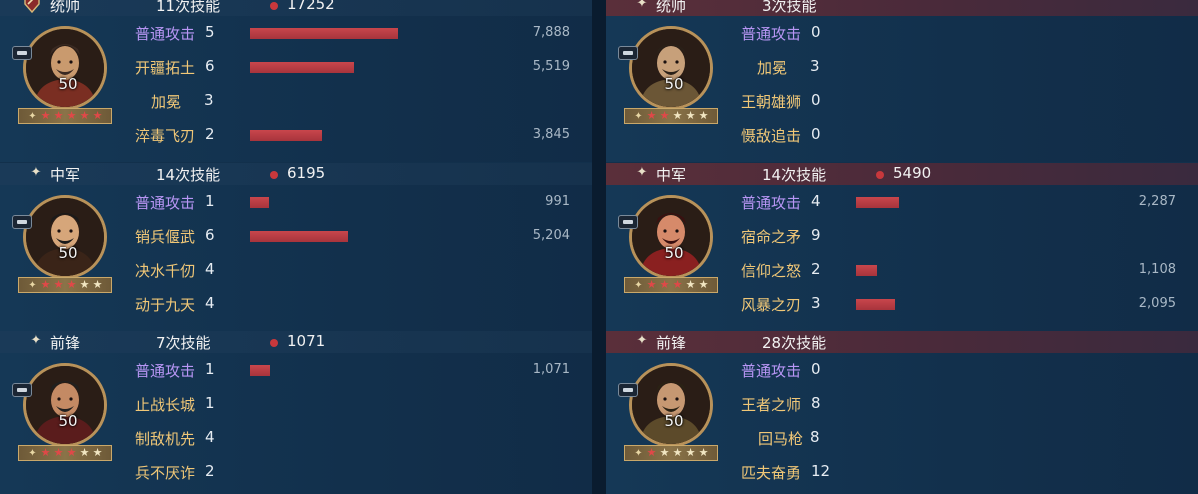 This screenshot has width=1198, height=494. I want to click on skill-name: 风暴之刃, so click(771, 304).